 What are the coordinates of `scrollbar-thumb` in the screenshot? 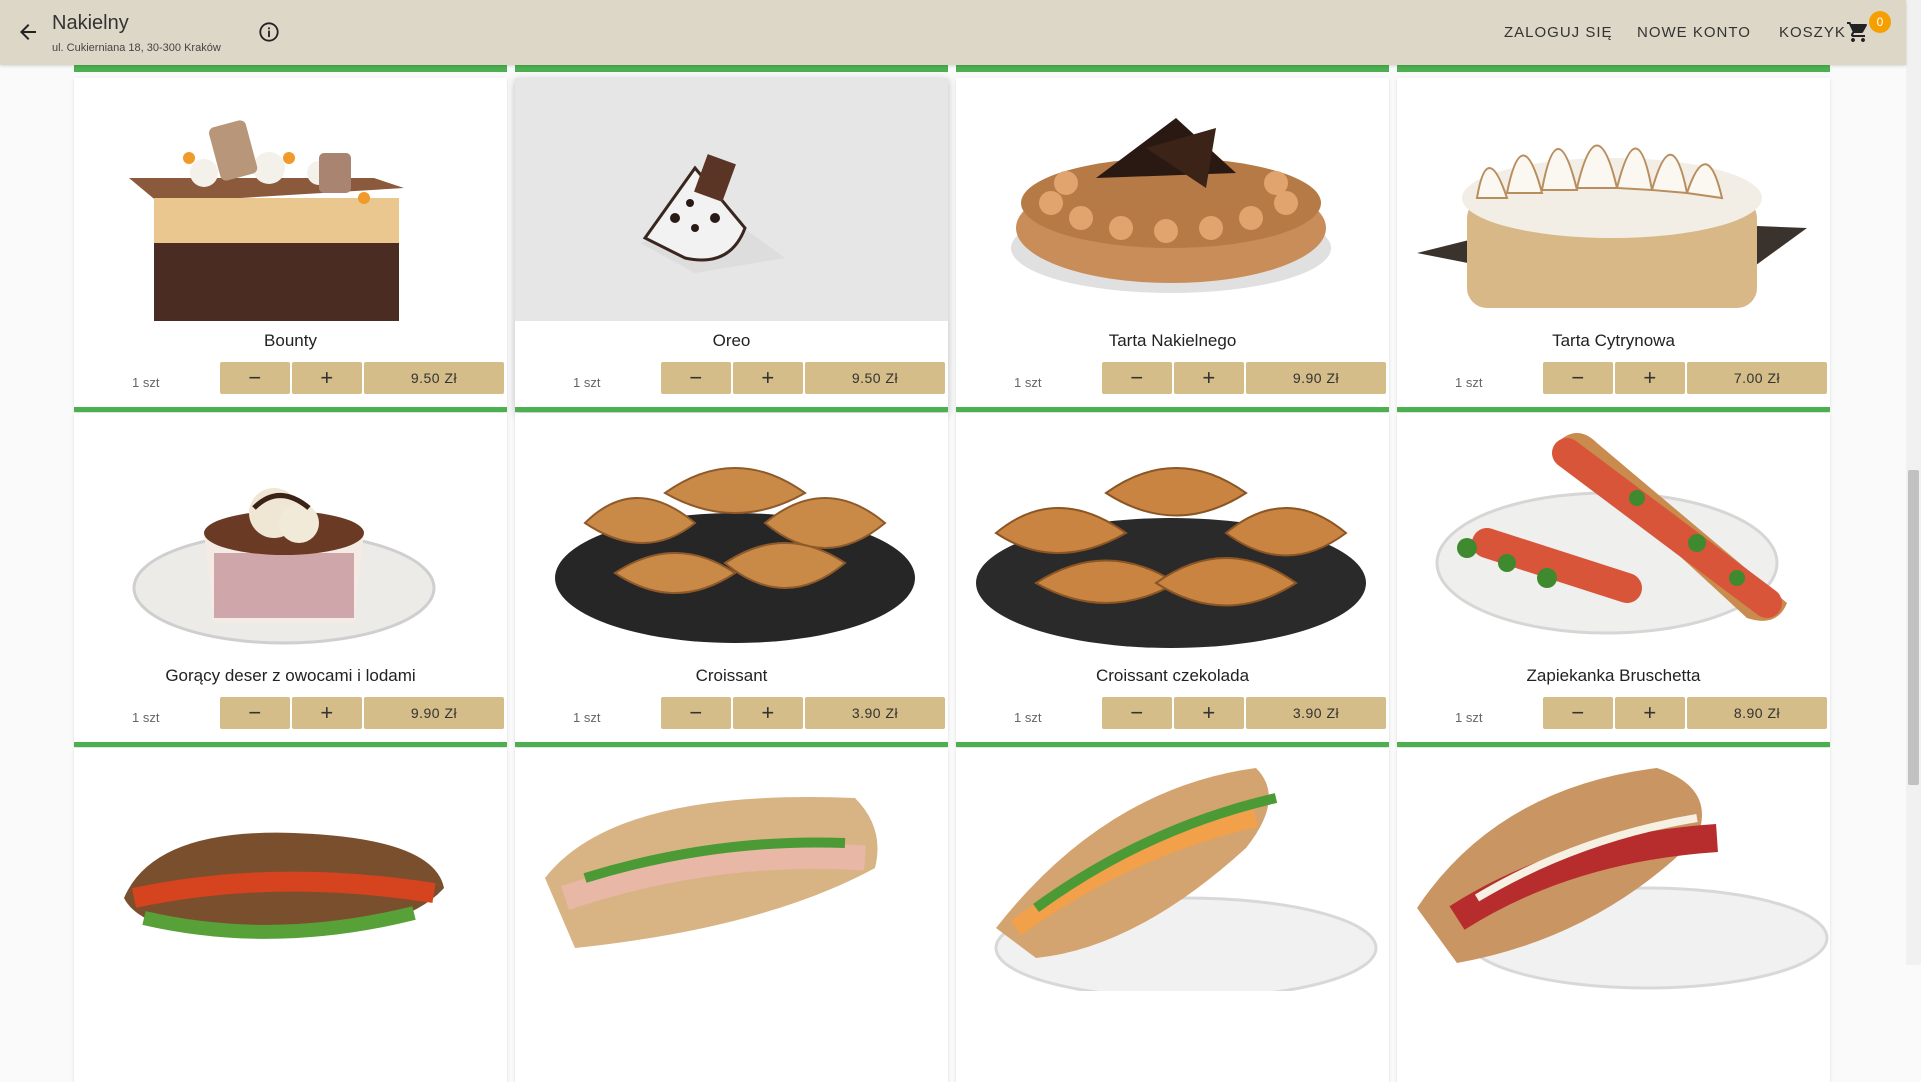 It's located at (1913, 627).